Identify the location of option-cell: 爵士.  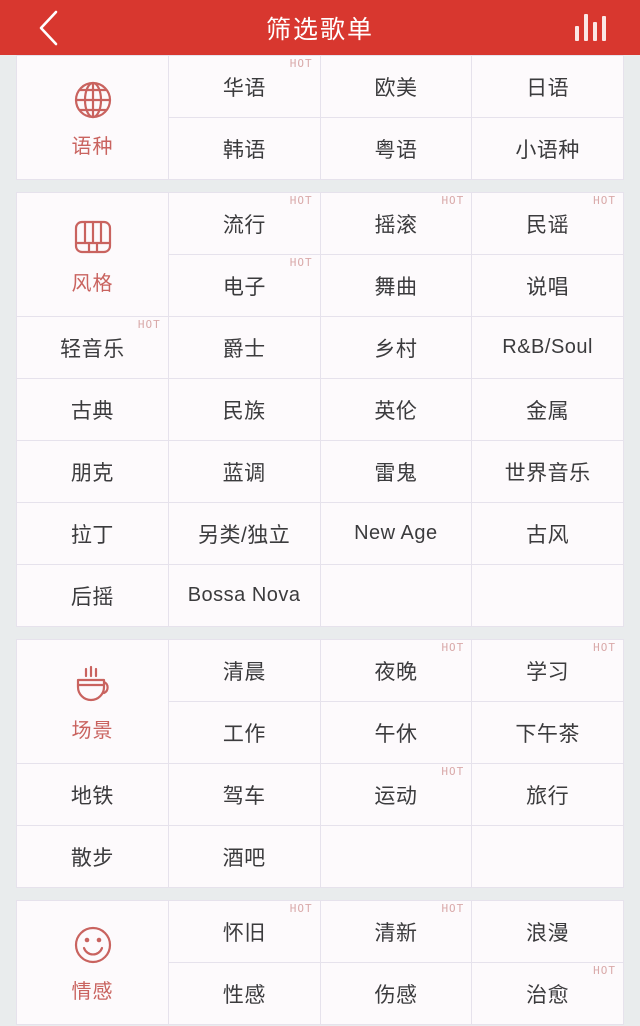
(244, 348).